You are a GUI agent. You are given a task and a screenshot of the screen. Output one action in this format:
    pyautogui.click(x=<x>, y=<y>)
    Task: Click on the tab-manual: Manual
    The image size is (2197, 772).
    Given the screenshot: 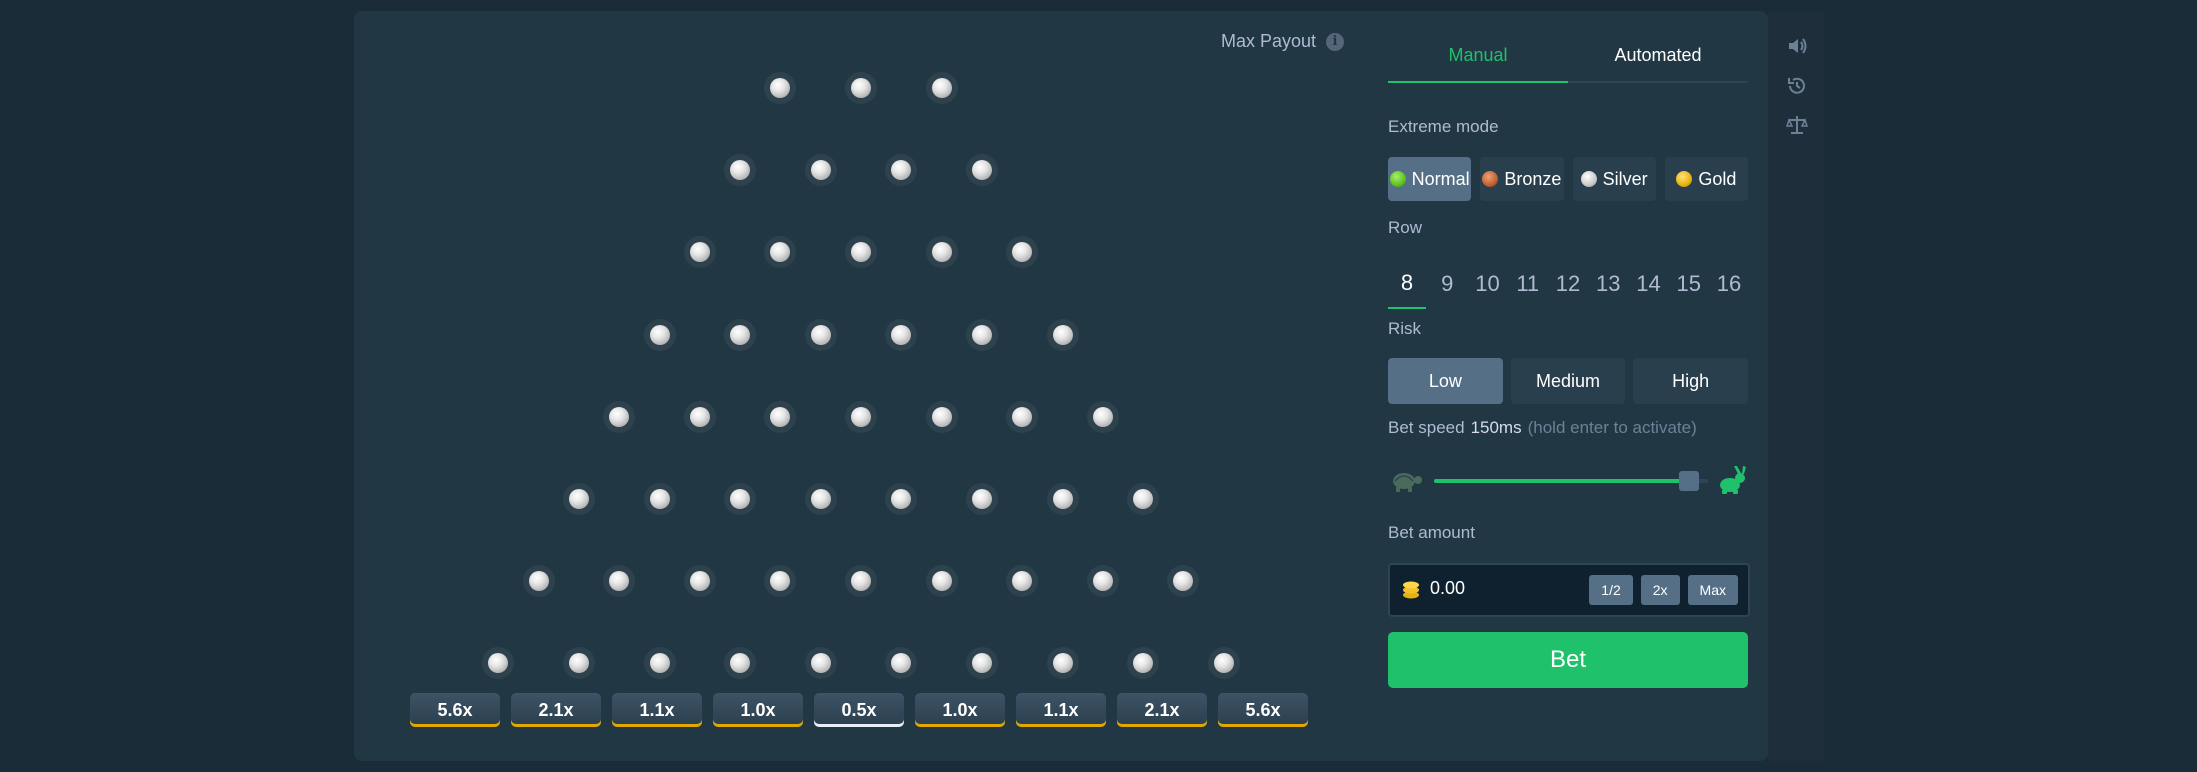 What is the action you would take?
    pyautogui.click(x=1478, y=56)
    